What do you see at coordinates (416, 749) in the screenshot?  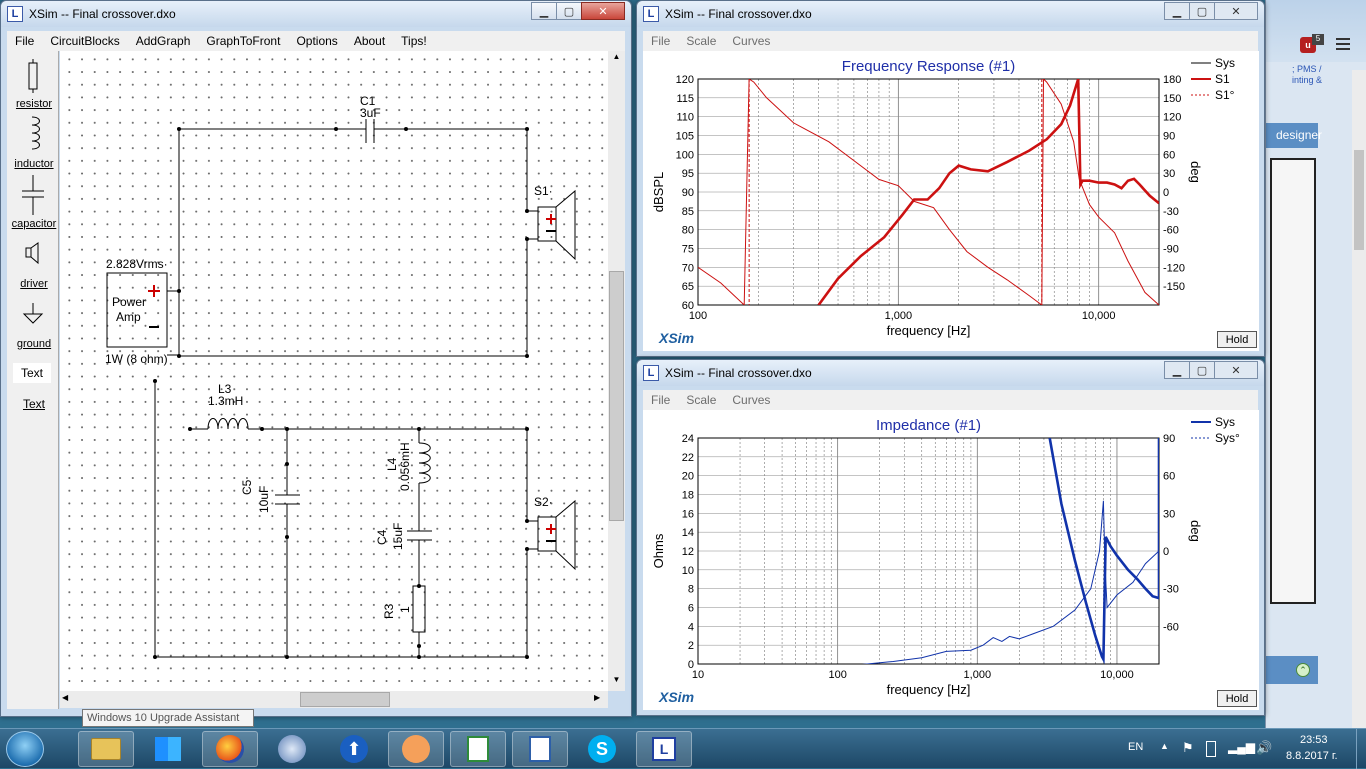 I see `taskbar-app-orange` at bounding box center [416, 749].